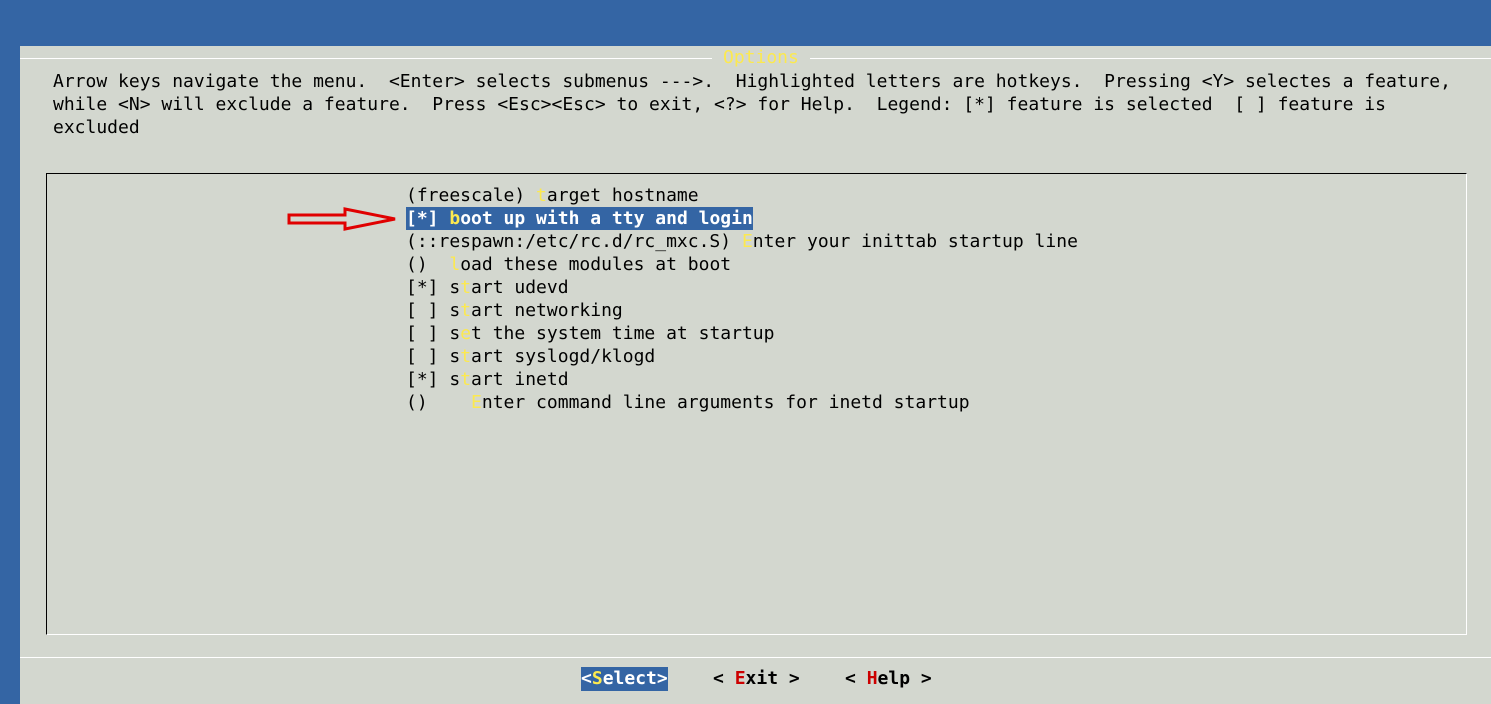  Describe the element at coordinates (455, 264) in the screenshot. I see `hotkey-letter: l` at that location.